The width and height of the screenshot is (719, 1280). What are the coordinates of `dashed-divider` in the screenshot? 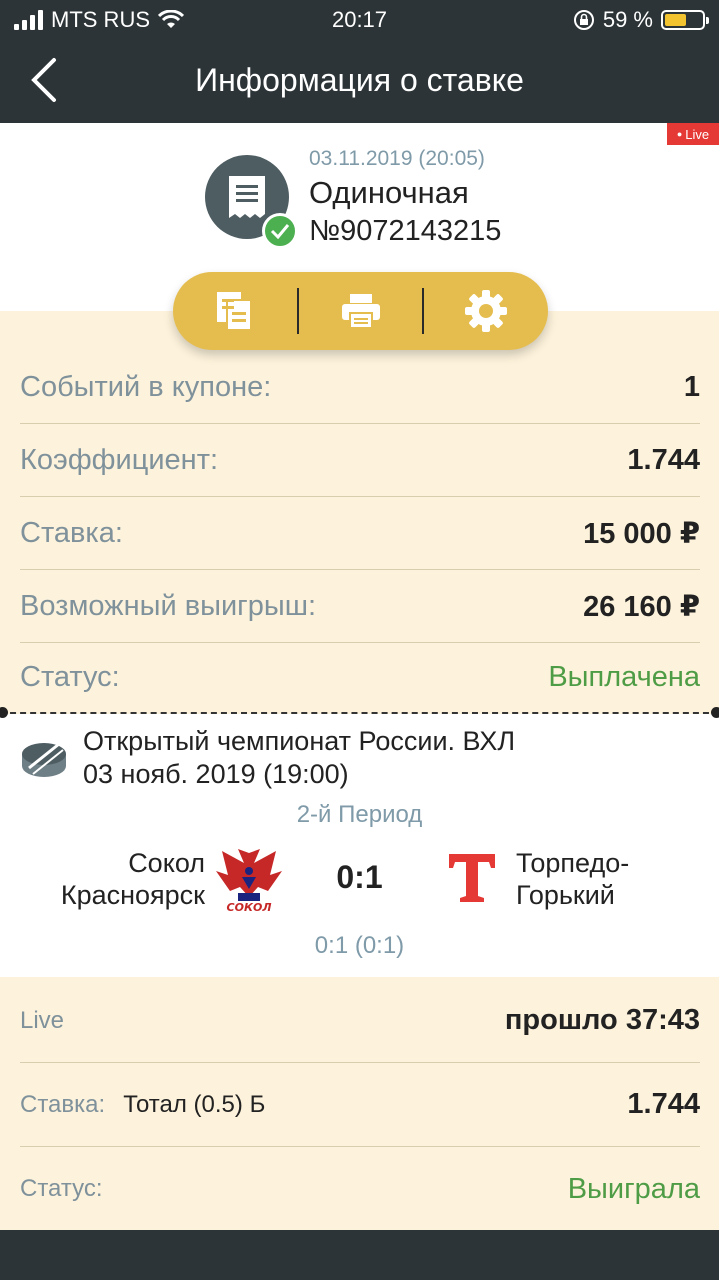 It's located at (359, 713).